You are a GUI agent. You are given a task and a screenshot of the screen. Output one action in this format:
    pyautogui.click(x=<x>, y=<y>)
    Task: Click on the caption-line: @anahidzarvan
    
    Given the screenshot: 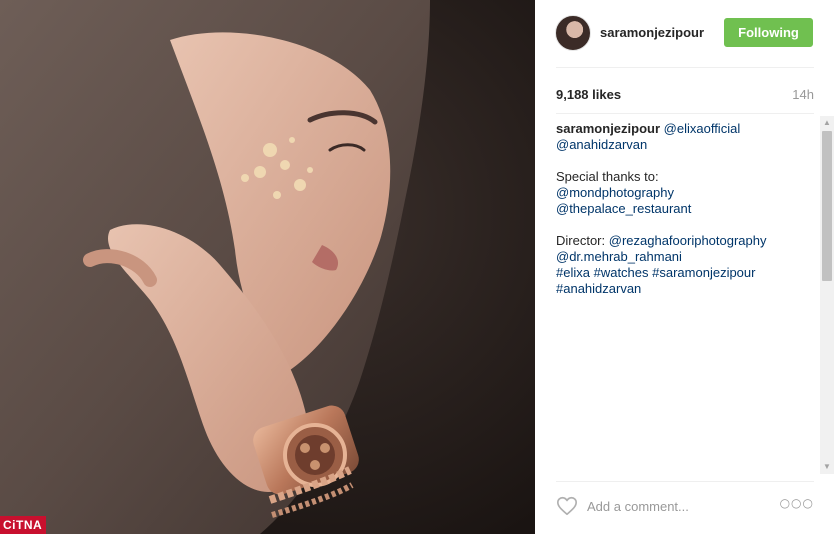 What is the action you would take?
    pyautogui.click(x=686, y=145)
    